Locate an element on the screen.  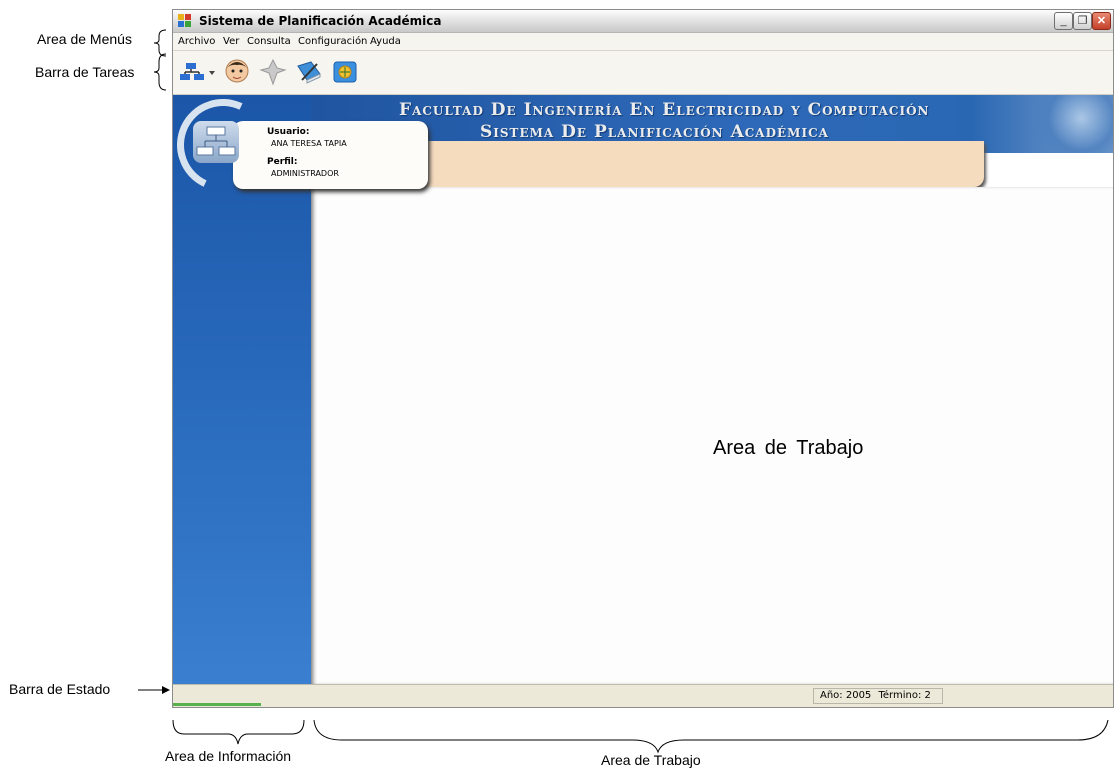
annotation-info: Area de Información is located at coordinates (228, 756).